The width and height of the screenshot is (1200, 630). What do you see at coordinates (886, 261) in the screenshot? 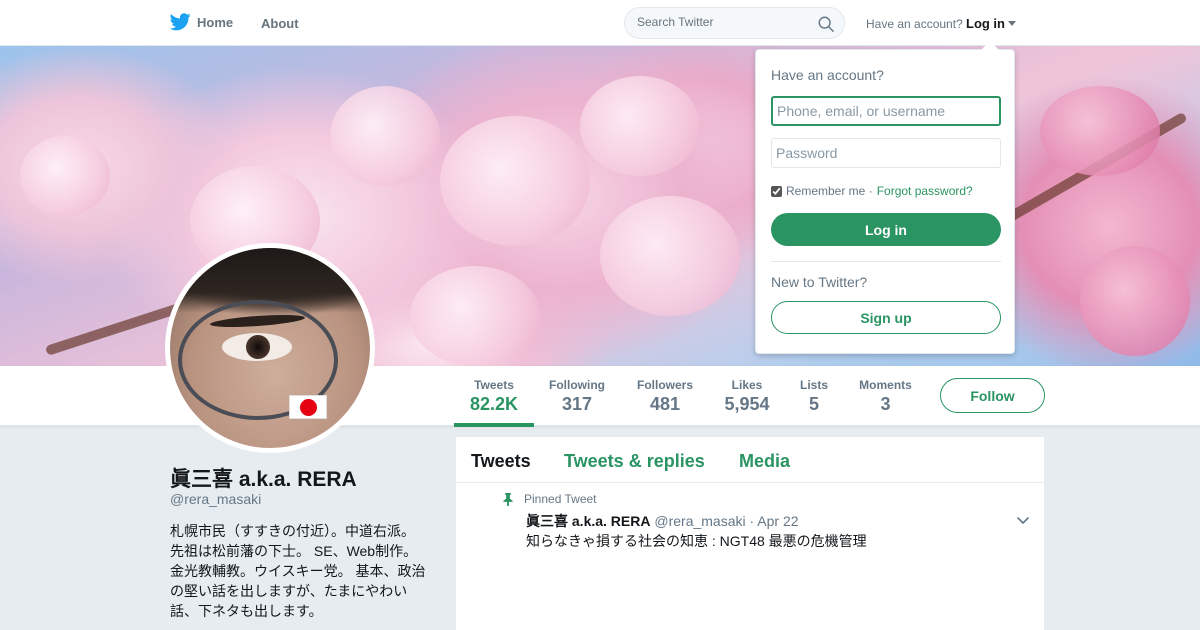
I see `dropdown-divider` at bounding box center [886, 261].